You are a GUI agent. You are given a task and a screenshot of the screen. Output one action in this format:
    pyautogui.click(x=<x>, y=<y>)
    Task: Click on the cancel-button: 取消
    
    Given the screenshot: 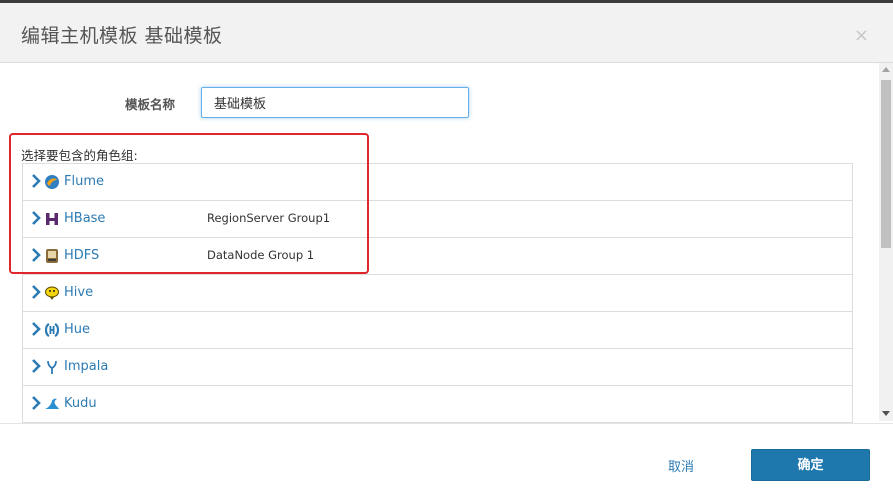 What is the action you would take?
    pyautogui.click(x=681, y=465)
    